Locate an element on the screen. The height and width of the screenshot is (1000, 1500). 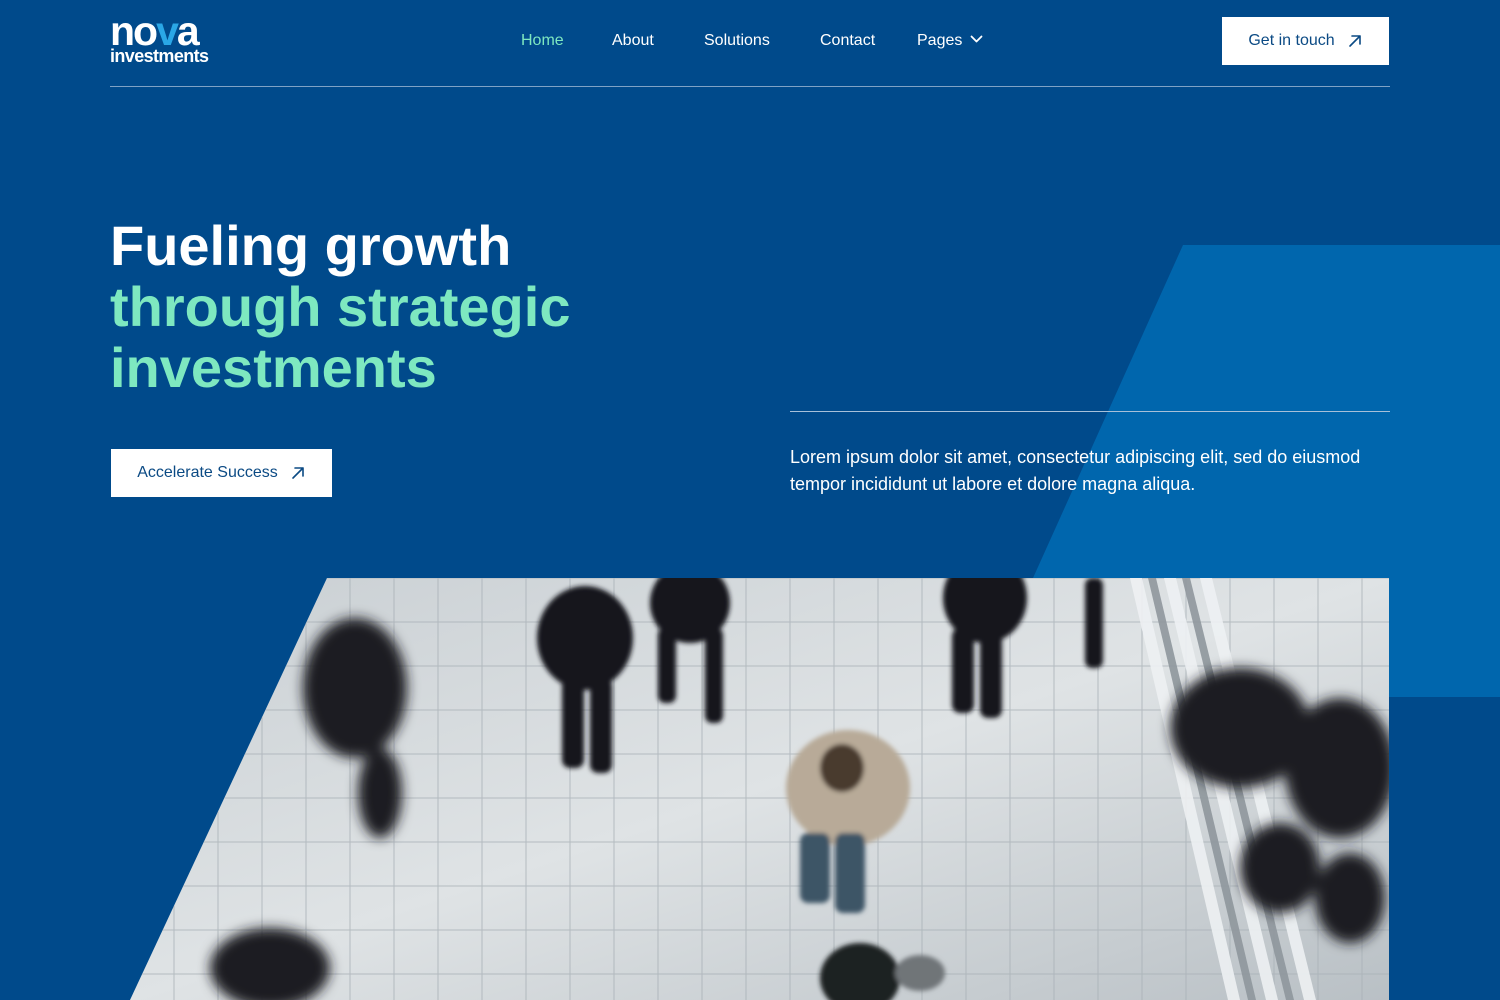
chevron-down-icon is located at coordinates (976, 39).